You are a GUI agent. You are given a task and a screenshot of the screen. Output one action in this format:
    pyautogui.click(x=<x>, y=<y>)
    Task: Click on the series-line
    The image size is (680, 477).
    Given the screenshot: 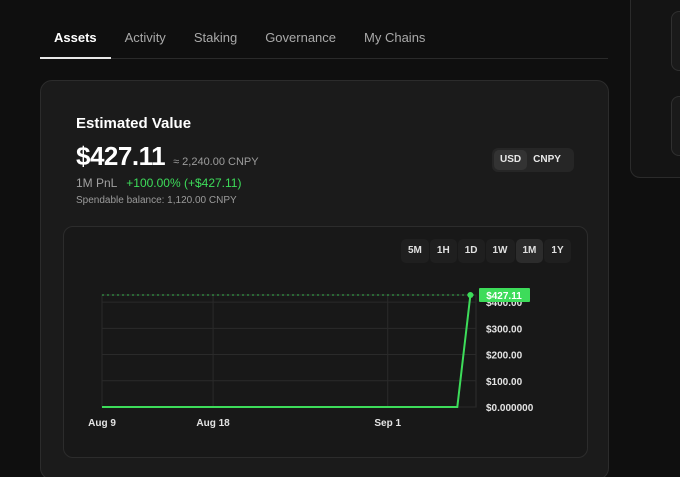 What is the action you would take?
    pyautogui.click(x=287, y=351)
    